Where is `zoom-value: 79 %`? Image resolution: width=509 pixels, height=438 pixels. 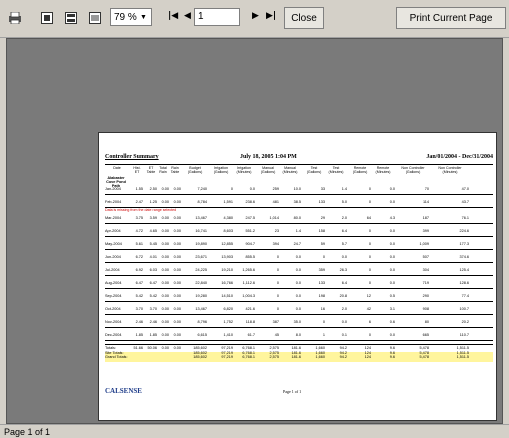
zoom-value: 79 % is located at coordinates (125, 17).